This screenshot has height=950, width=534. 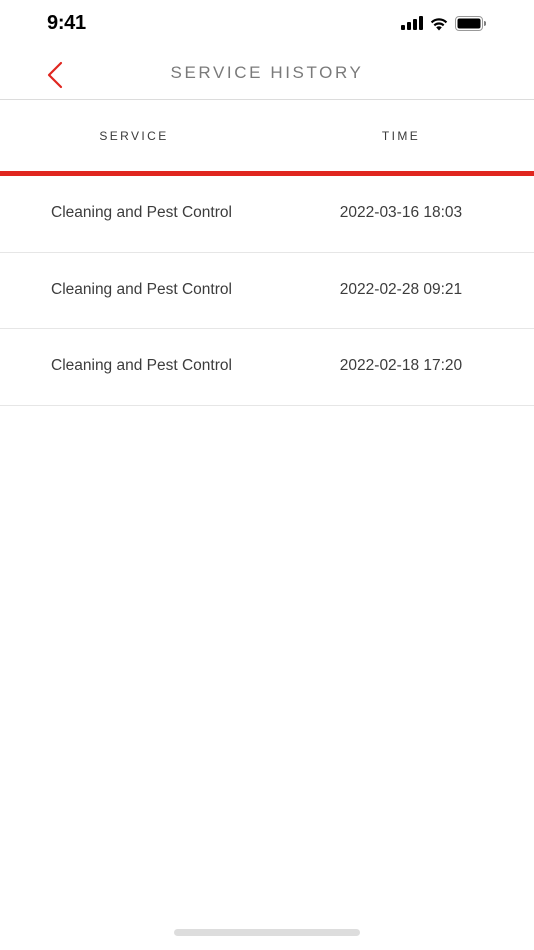 What do you see at coordinates (267, 932) in the screenshot?
I see `home-indicator` at bounding box center [267, 932].